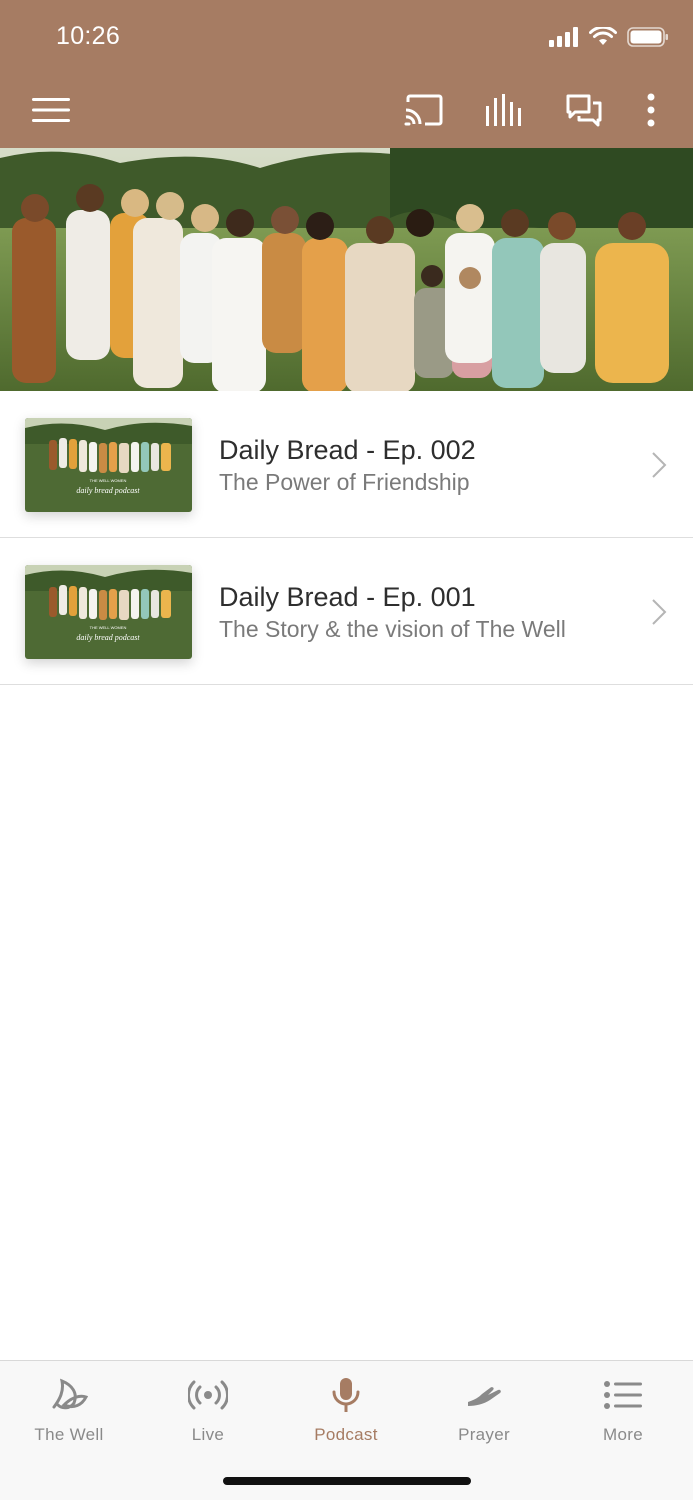 The height and width of the screenshot is (1500, 693). I want to click on tab-podcast: Podcast, so click(346, 1410).